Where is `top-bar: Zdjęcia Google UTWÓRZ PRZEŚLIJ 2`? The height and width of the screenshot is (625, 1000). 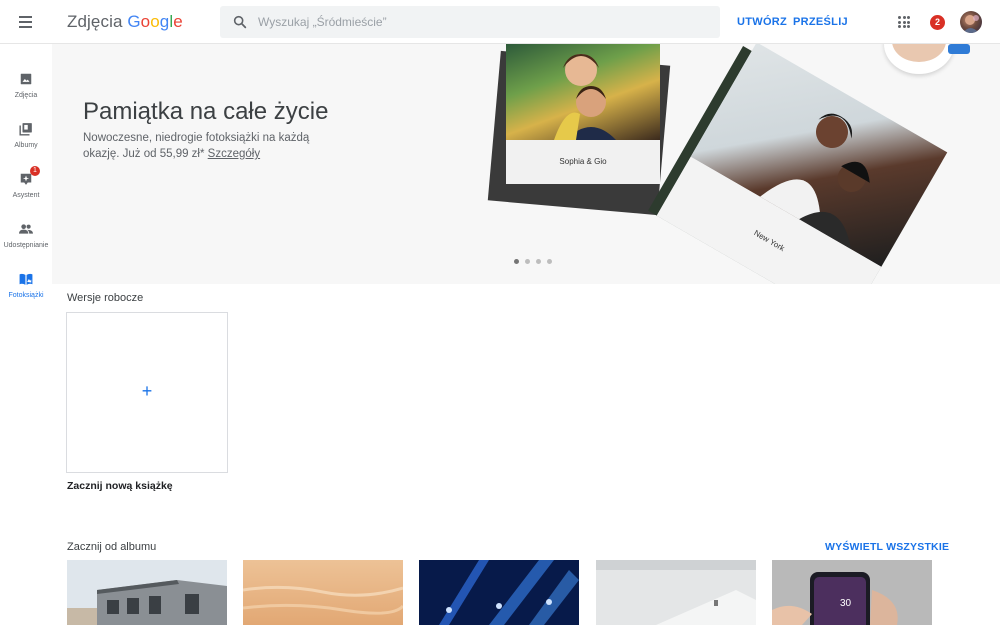
top-bar: Zdjęcia Google UTWÓRZ PRZEŚLIJ 2 is located at coordinates (500, 22).